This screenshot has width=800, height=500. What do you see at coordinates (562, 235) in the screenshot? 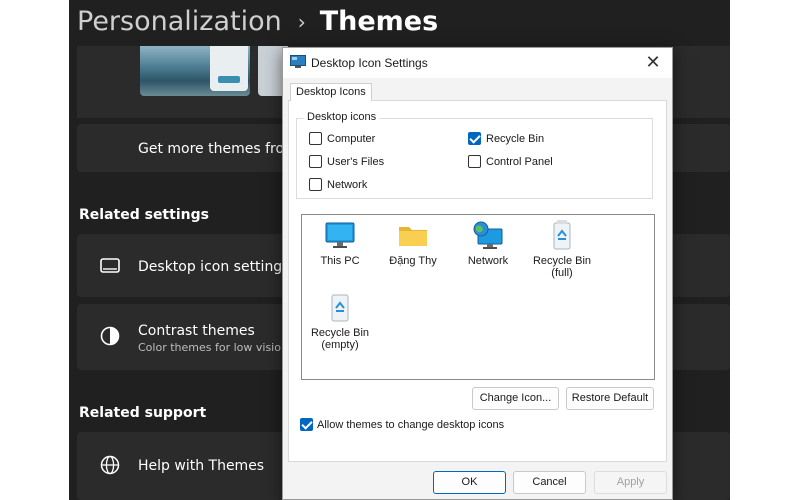
I see `recycle-bin-full-icon` at bounding box center [562, 235].